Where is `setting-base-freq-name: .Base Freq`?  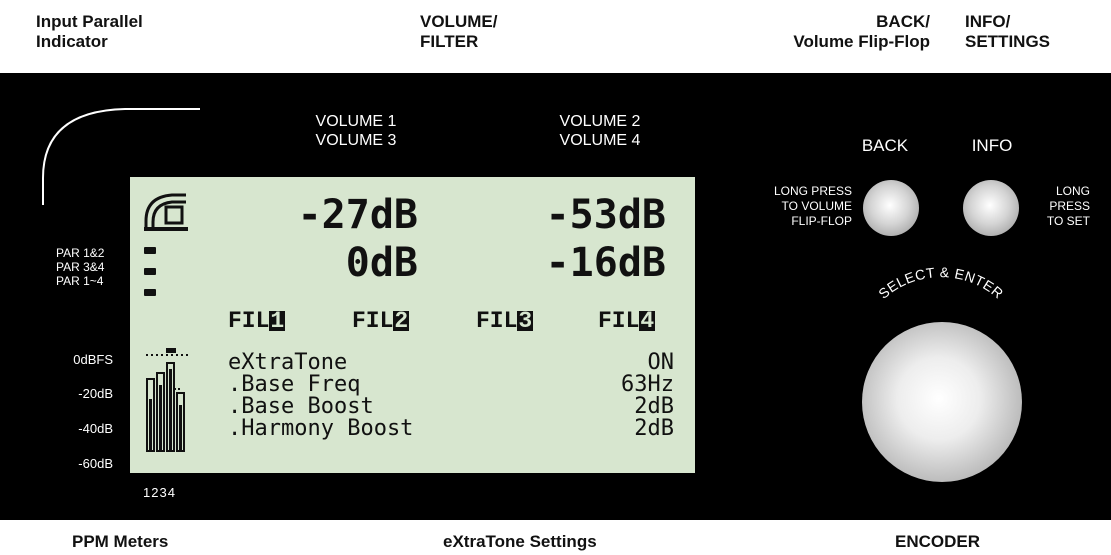
setting-base-freq-name: .Base Freq is located at coordinates (294, 384).